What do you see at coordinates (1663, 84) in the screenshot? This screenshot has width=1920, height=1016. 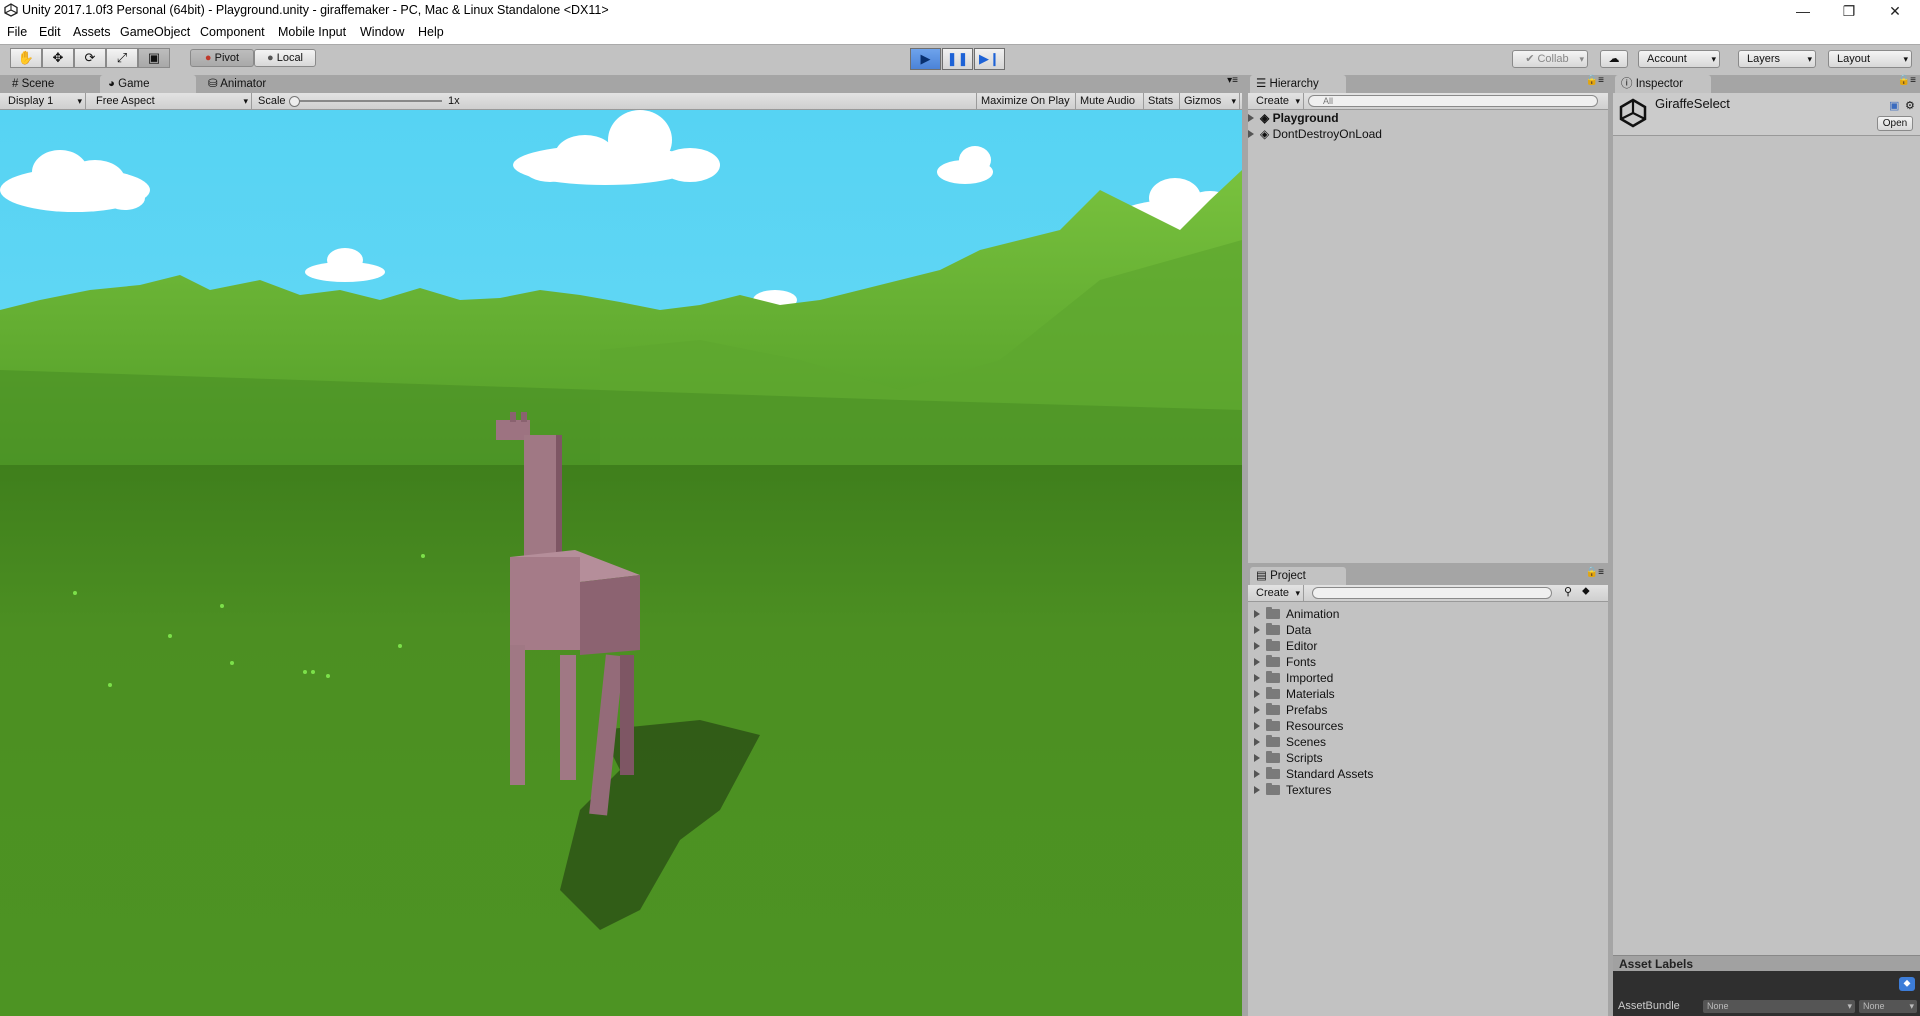 I see `tab-inspector: ⓘ Inspector` at bounding box center [1663, 84].